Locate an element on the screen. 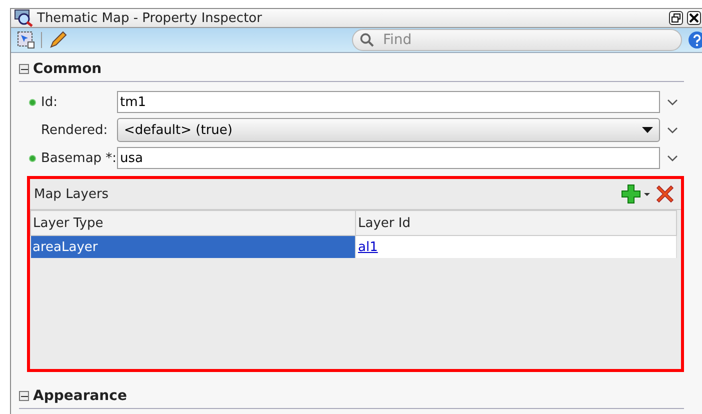  search-icon is located at coordinates (367, 40).